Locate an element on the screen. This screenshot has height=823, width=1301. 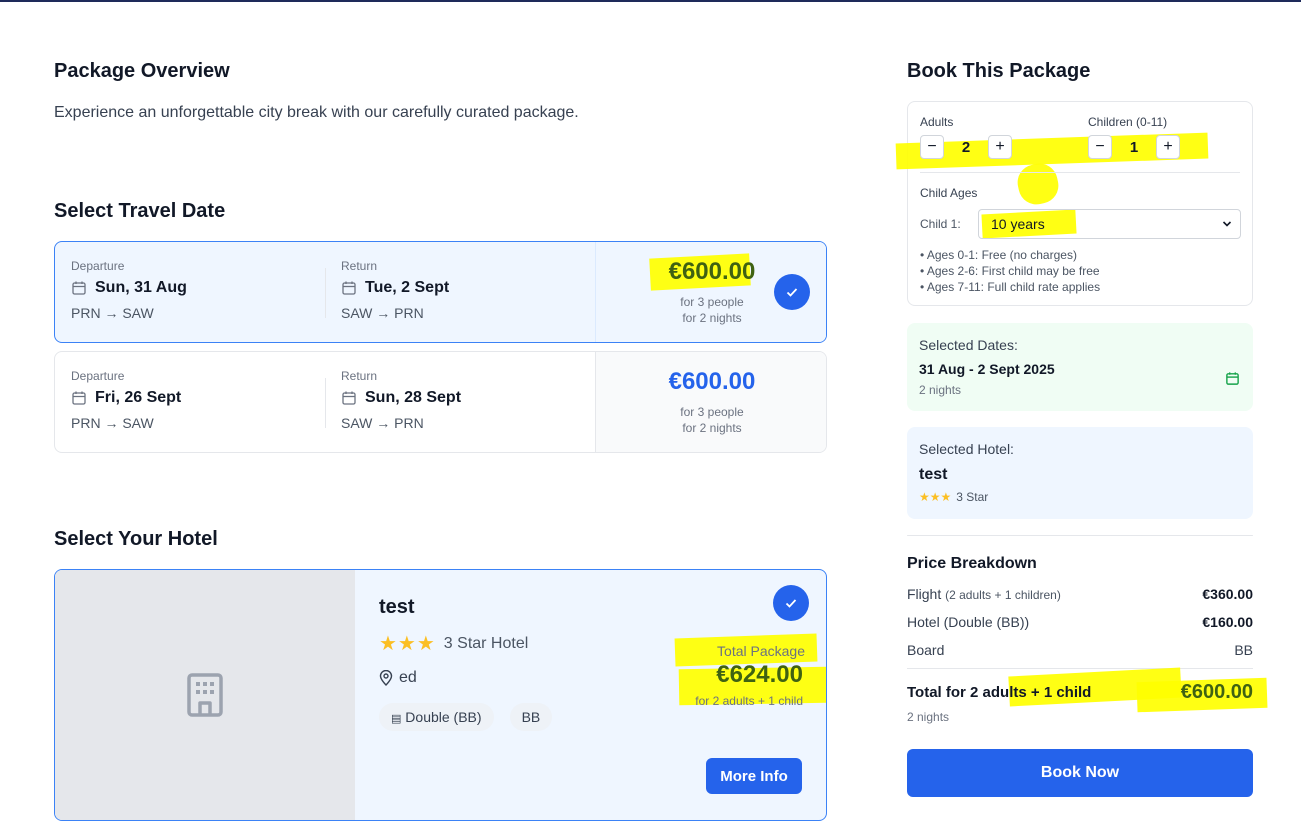
date-price: €600.00 is located at coordinates (712, 381).